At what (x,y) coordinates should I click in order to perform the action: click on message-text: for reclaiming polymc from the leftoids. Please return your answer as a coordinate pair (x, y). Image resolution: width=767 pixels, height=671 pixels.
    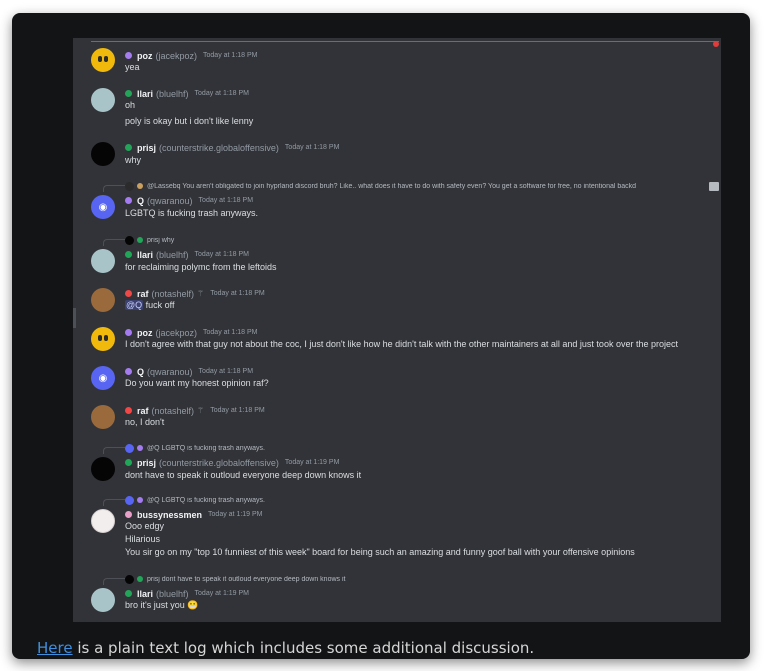
    Looking at the image, I should click on (201, 267).